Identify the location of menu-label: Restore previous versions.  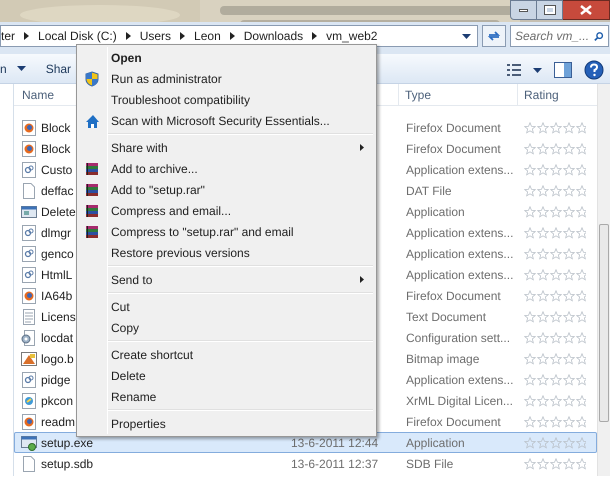
(180, 253).